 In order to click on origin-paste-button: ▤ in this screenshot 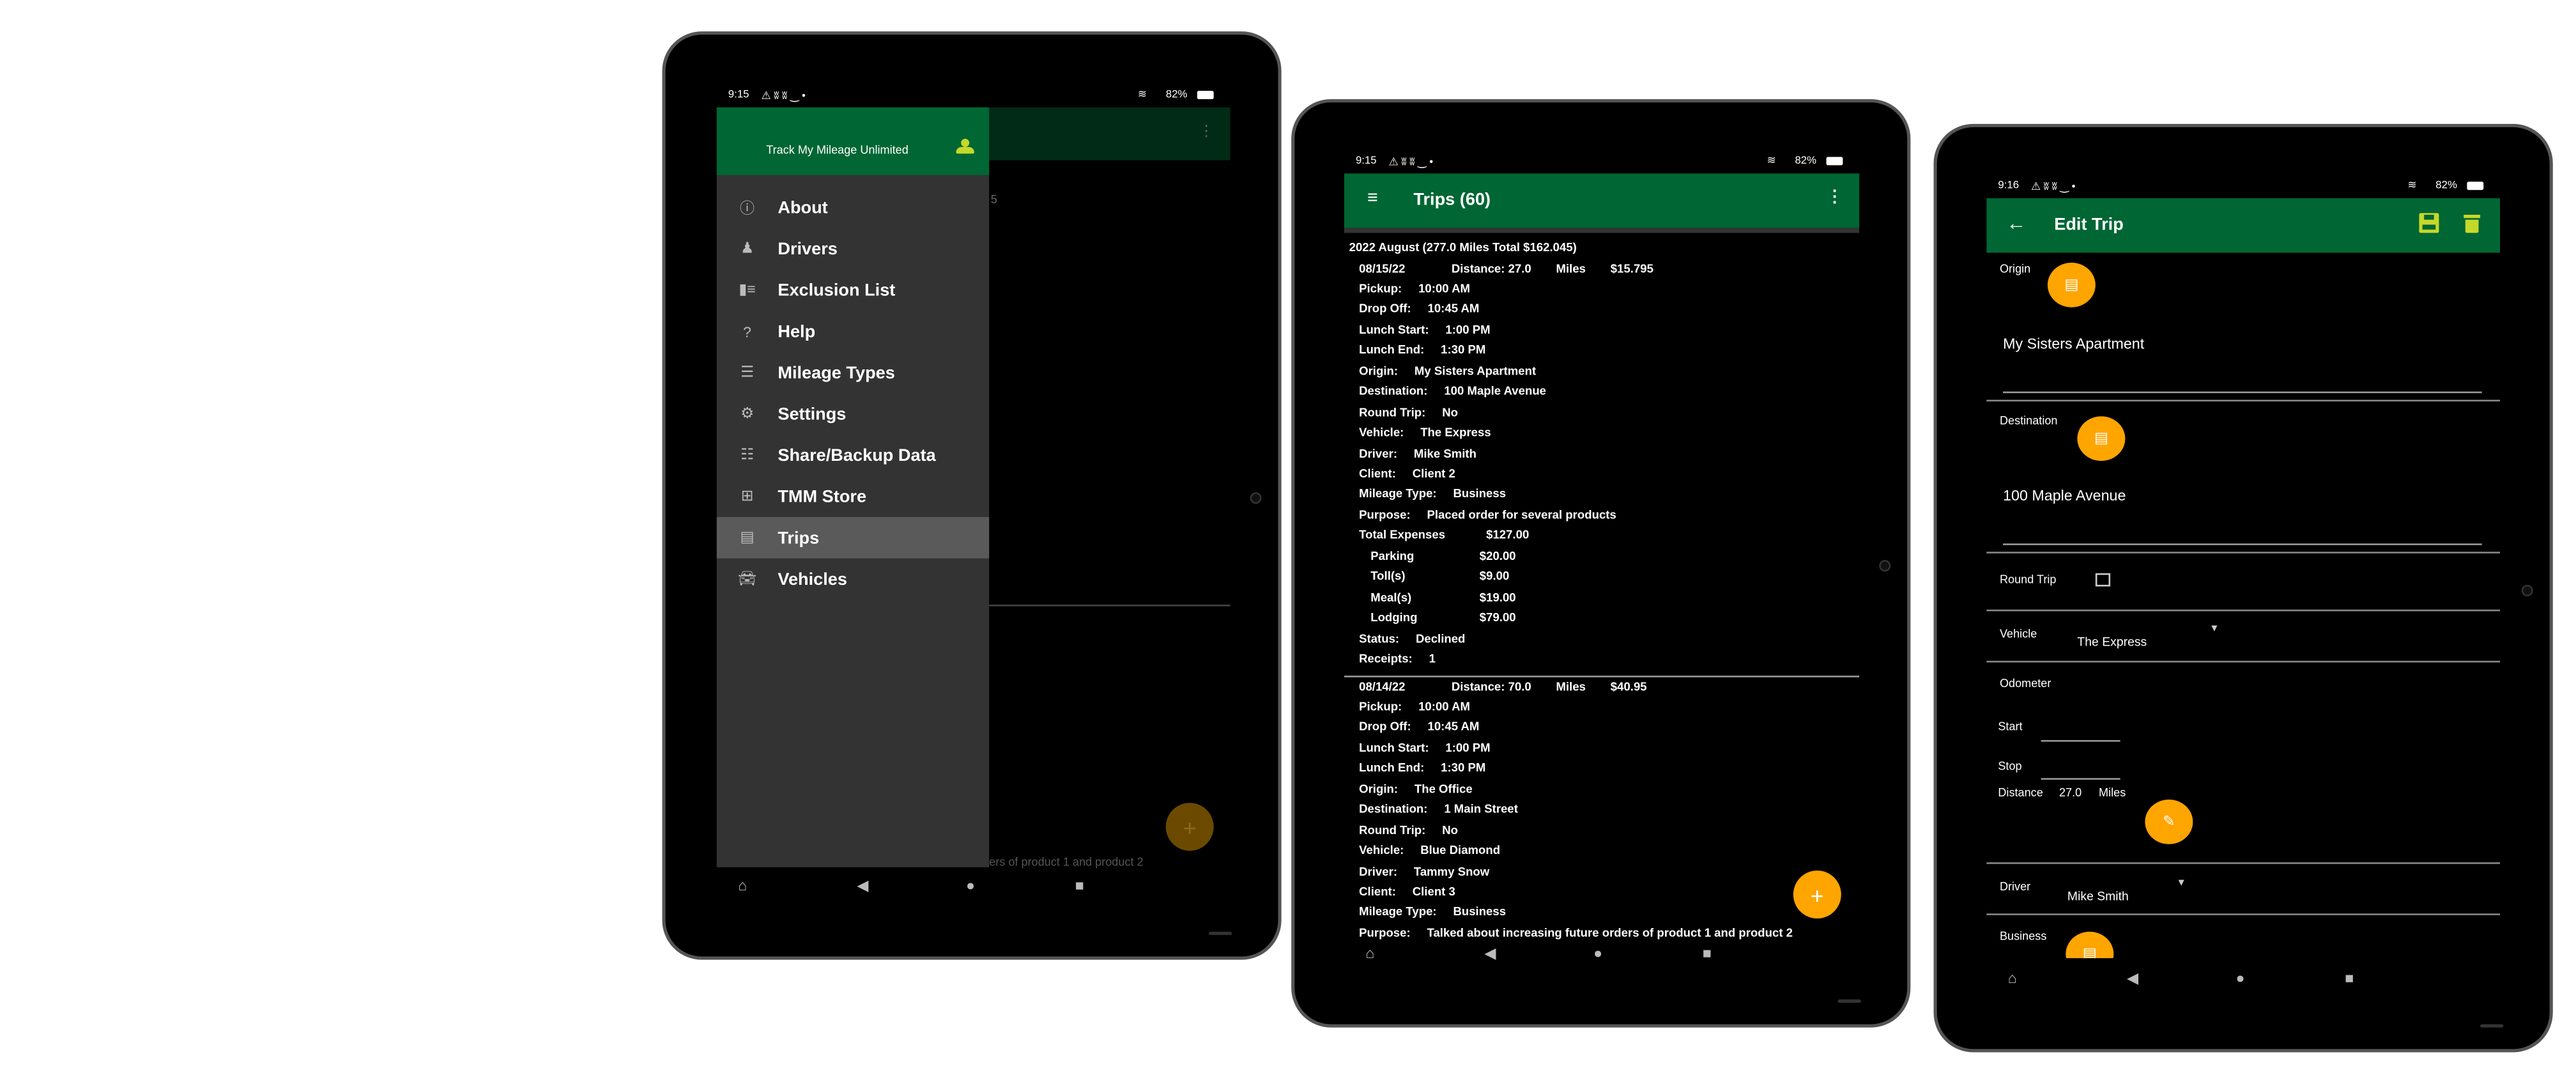, I will do `click(2071, 284)`.